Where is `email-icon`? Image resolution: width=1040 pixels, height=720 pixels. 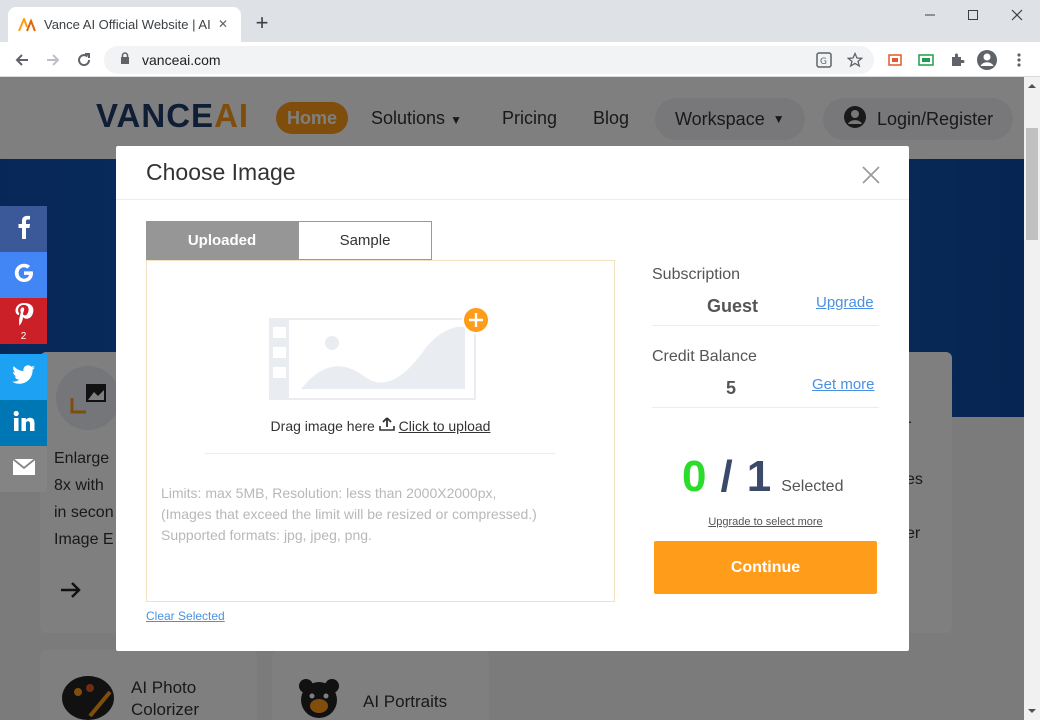
email-icon is located at coordinates (23, 469).